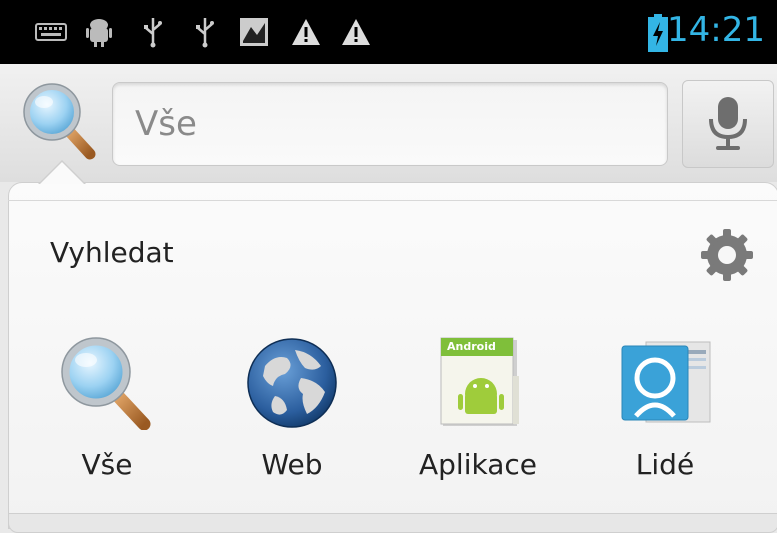 This screenshot has width=777, height=533. Describe the element at coordinates (665, 464) in the screenshot. I see `source-item-label: Lidé` at that location.